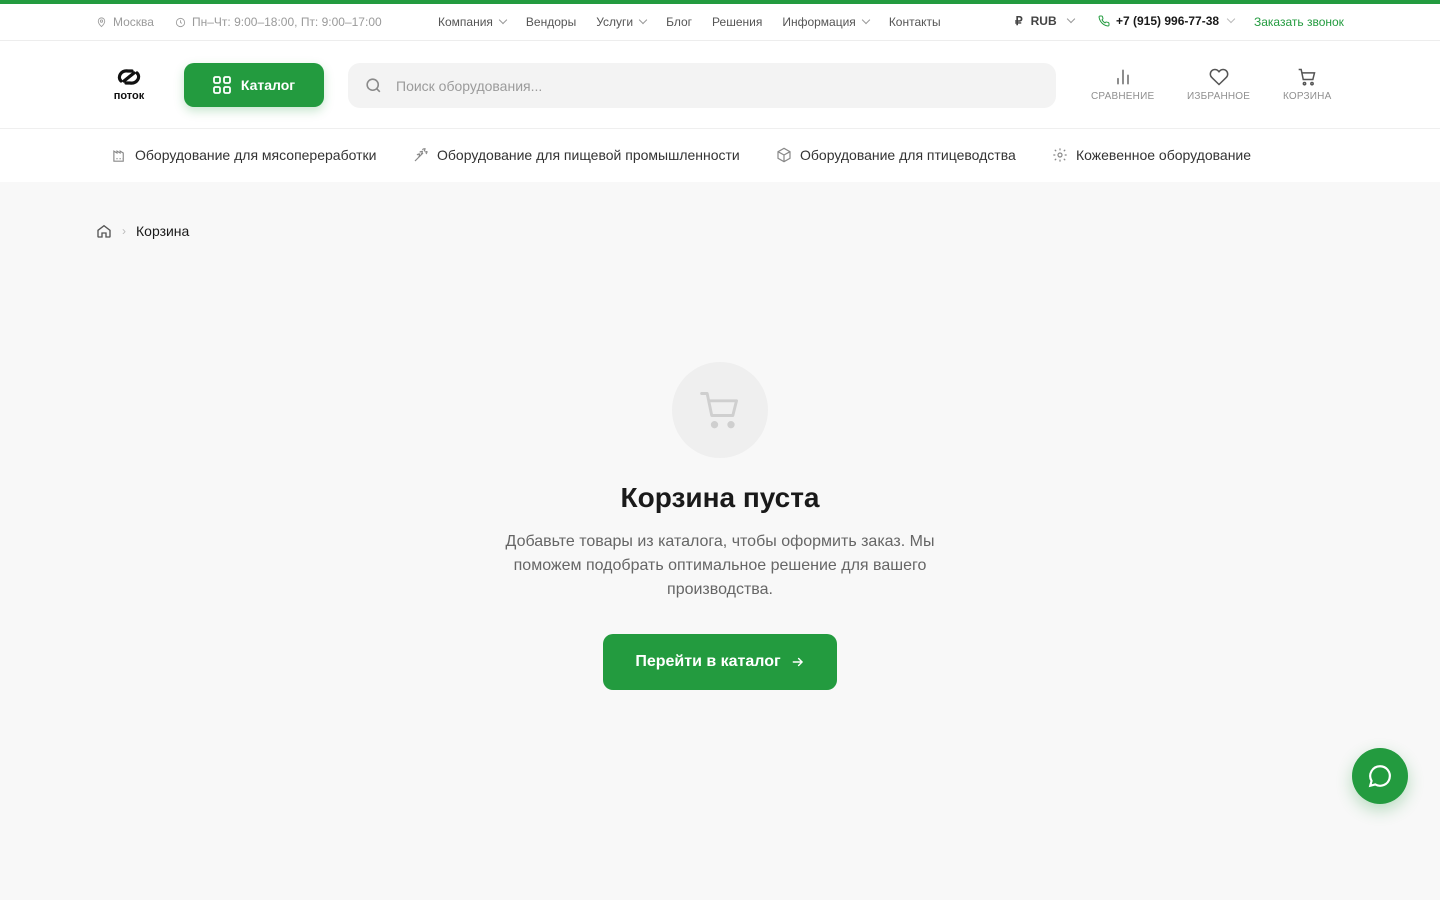  I want to click on grid-icon, so click(221, 85).